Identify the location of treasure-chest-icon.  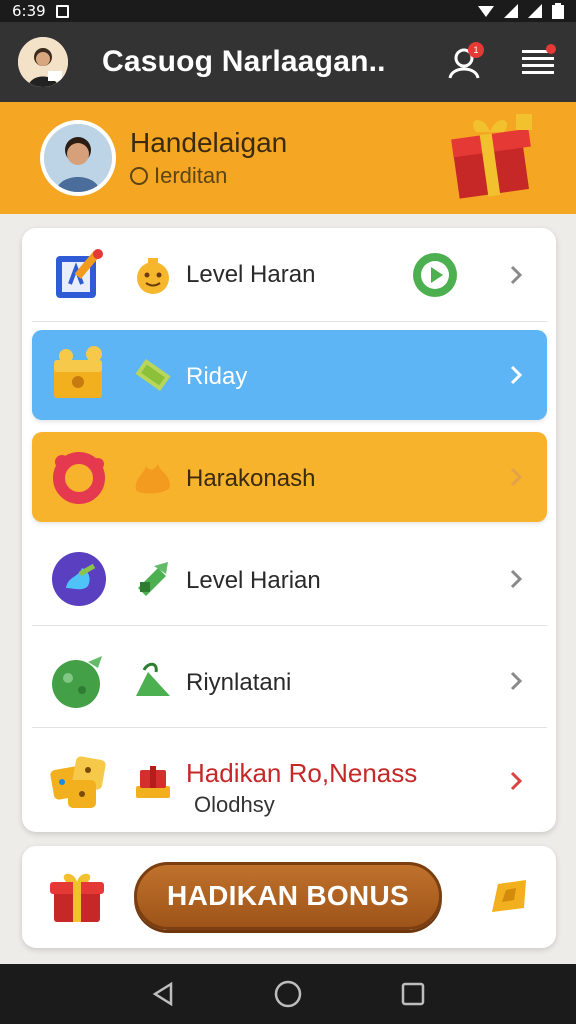
(78, 372).